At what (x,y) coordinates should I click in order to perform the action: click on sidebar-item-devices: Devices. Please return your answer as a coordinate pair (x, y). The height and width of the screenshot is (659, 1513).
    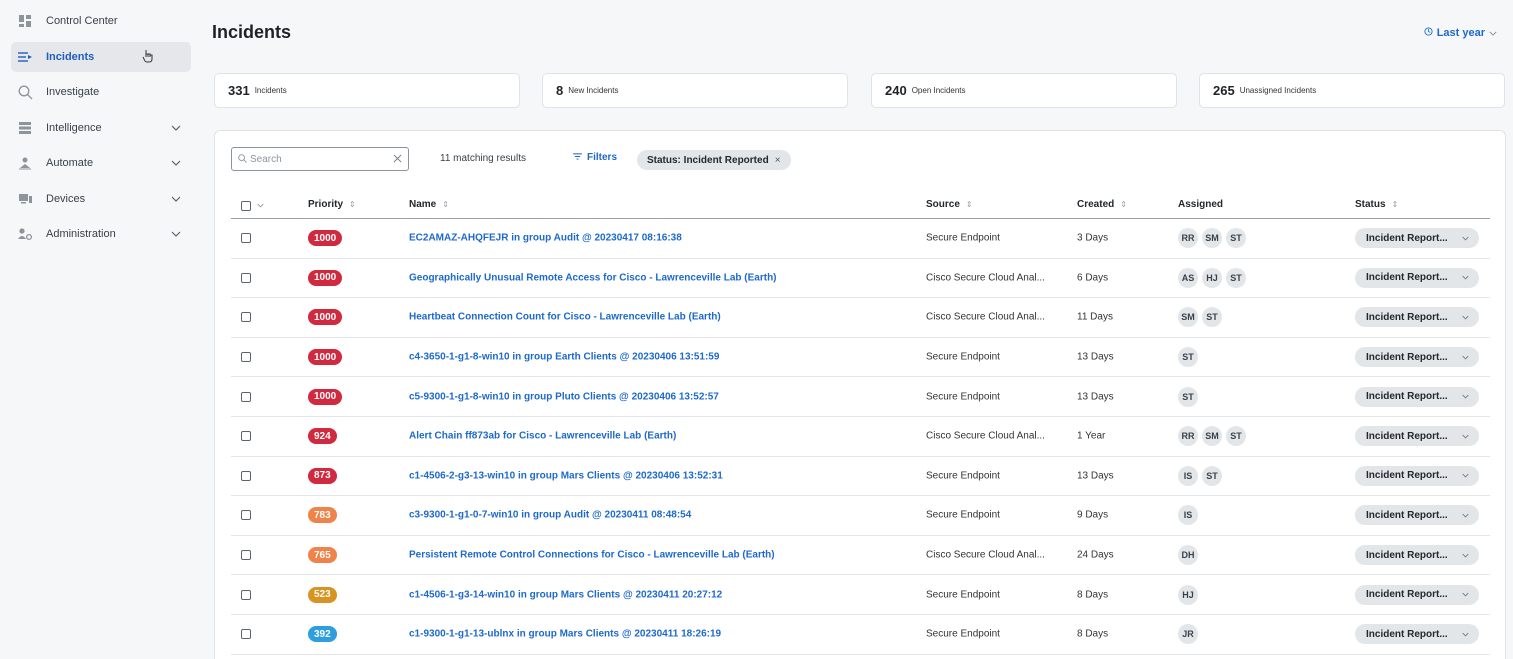
    Looking at the image, I should click on (101, 199).